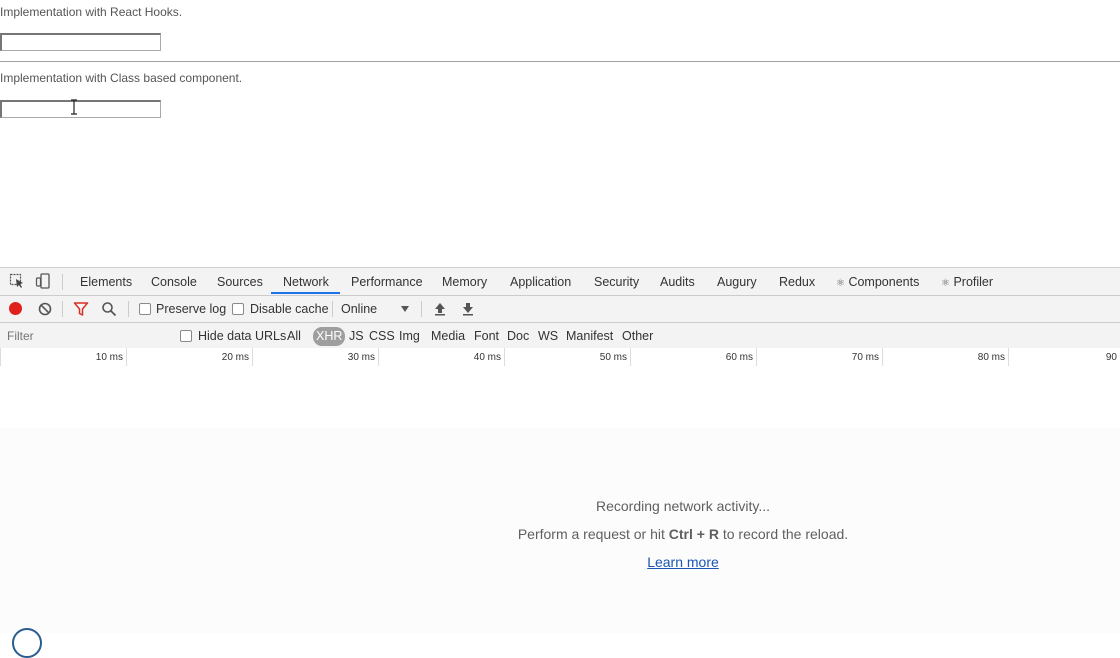 Image resolution: width=1120 pixels, height=658 pixels. Describe the element at coordinates (560, 61) in the screenshot. I see `divider` at that location.